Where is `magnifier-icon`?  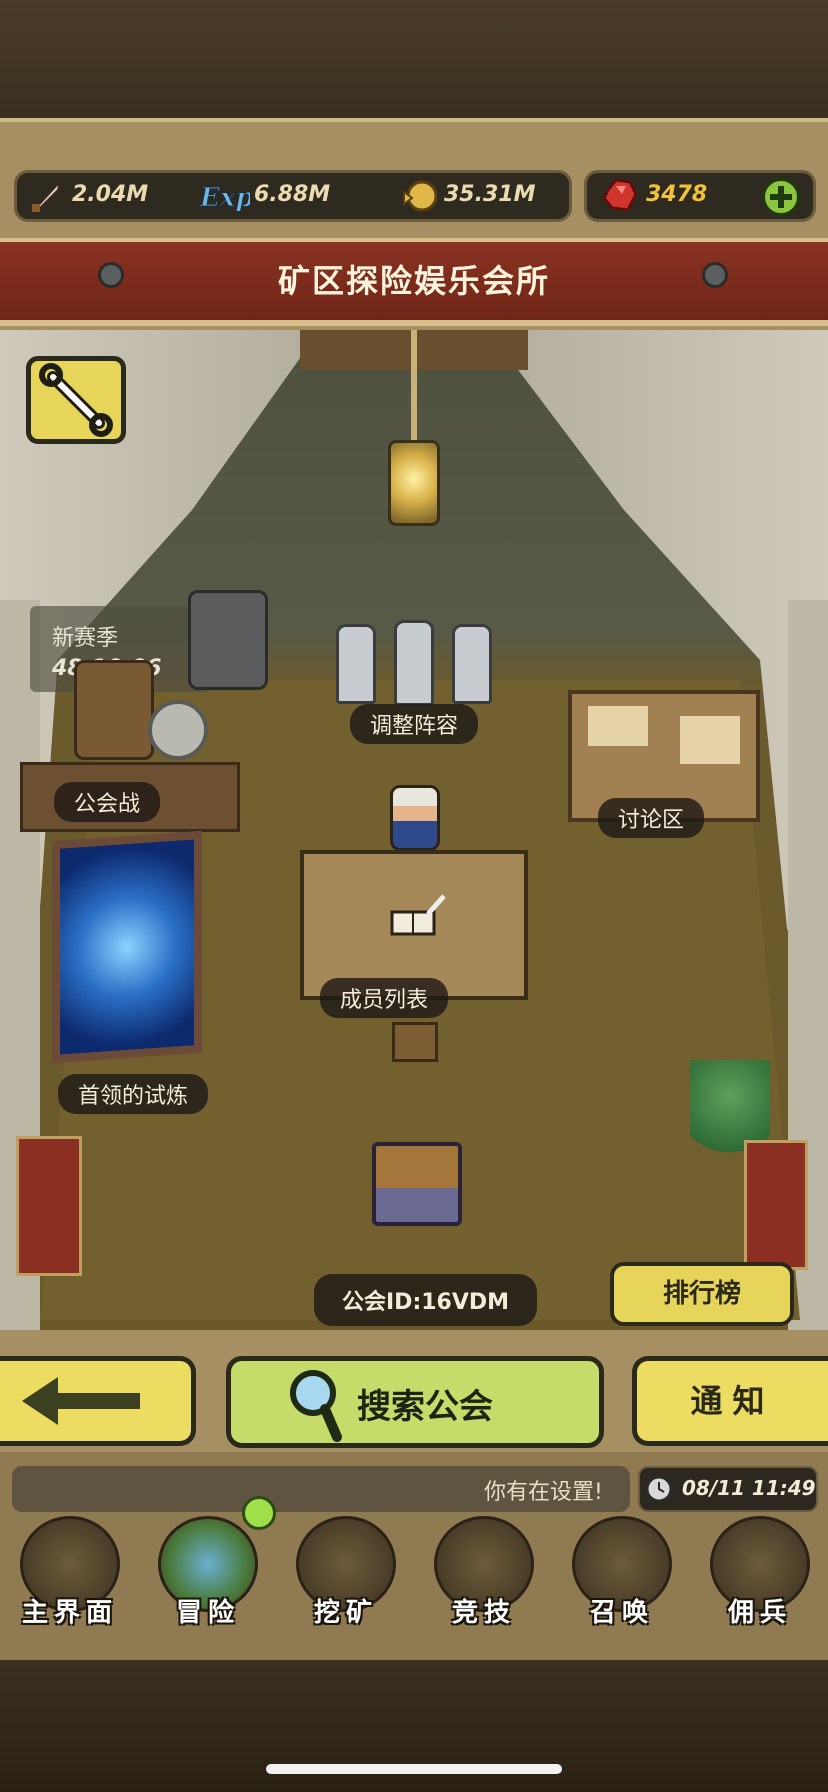
magnifier-icon is located at coordinates (316, 1406).